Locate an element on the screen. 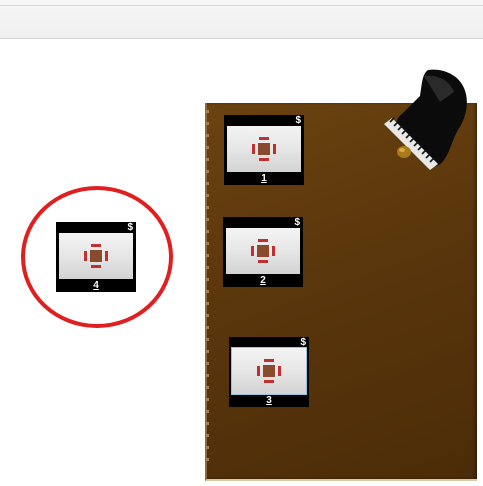  table-number: 2 is located at coordinates (263, 280).